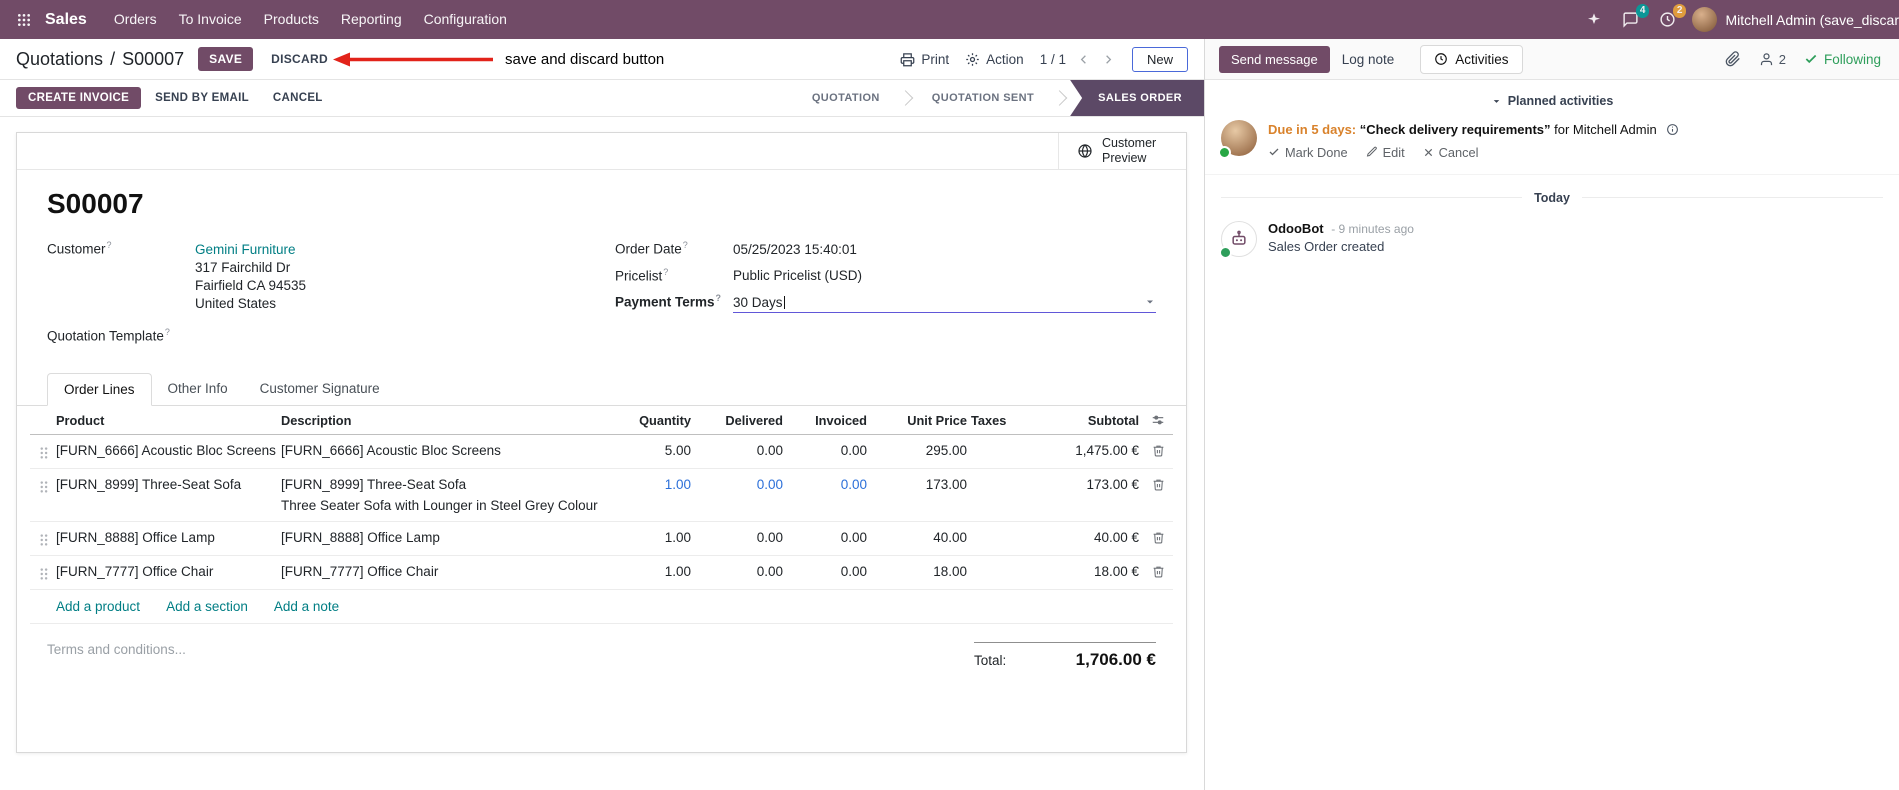 The height and width of the screenshot is (790, 1899). I want to click on cell-product: [FURN_8999] Three-Seat Sofa, so click(168, 484).